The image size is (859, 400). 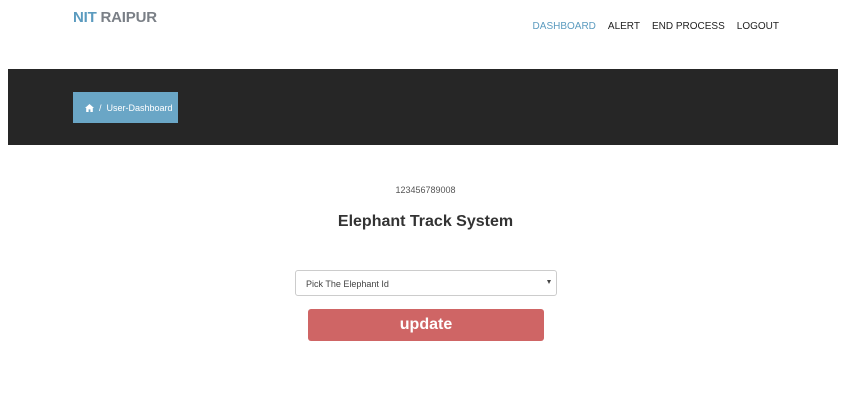 I want to click on brand-logo: NIT RAIPUR, so click(x=115, y=17).